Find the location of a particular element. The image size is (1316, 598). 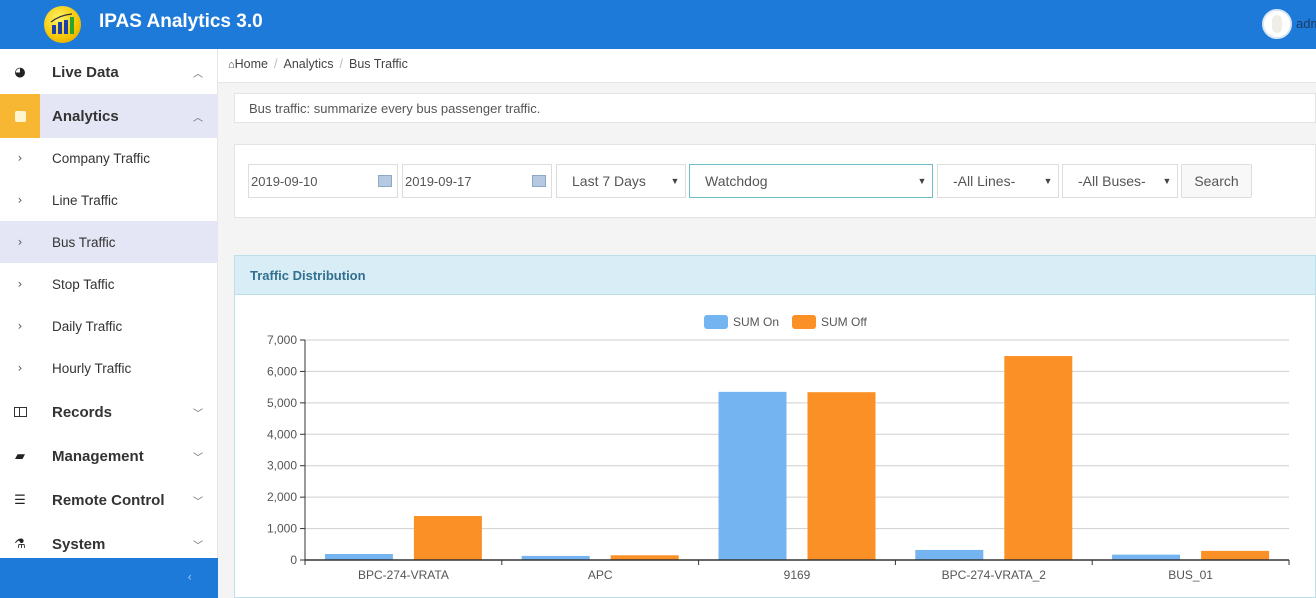

divider is located at coordinates (767, 82).